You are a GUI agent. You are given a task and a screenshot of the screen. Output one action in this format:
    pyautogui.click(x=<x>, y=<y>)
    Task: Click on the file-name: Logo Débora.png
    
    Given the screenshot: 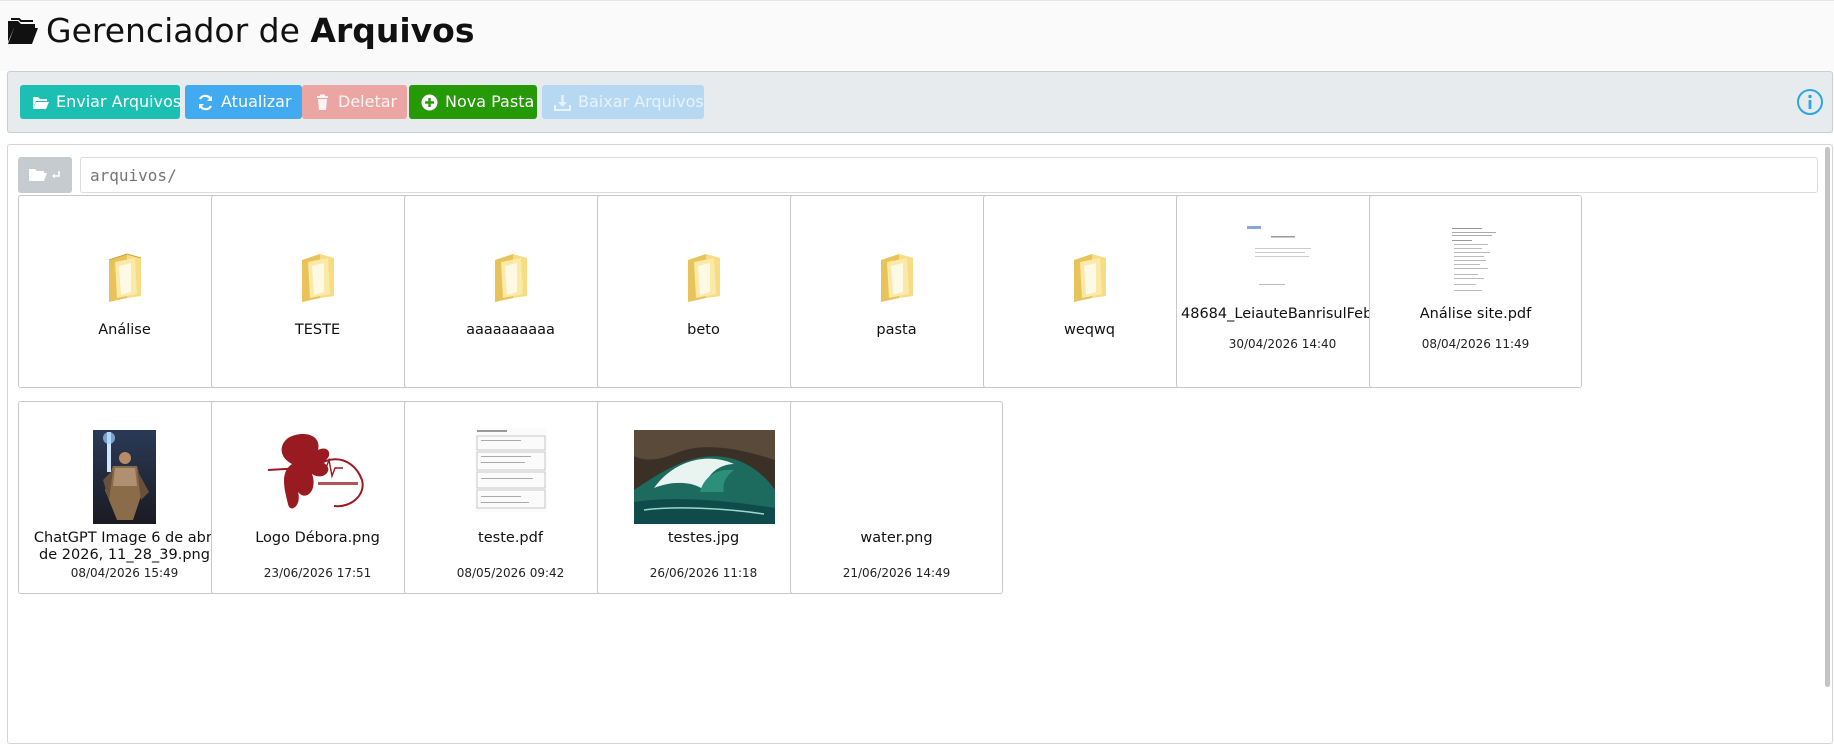 What is the action you would take?
    pyautogui.click(x=317, y=538)
    